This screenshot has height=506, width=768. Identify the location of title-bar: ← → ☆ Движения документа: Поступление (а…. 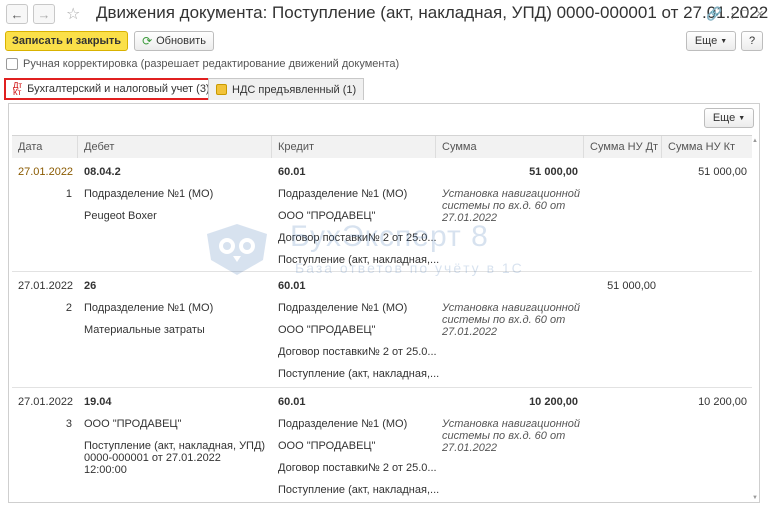
(384, 14).